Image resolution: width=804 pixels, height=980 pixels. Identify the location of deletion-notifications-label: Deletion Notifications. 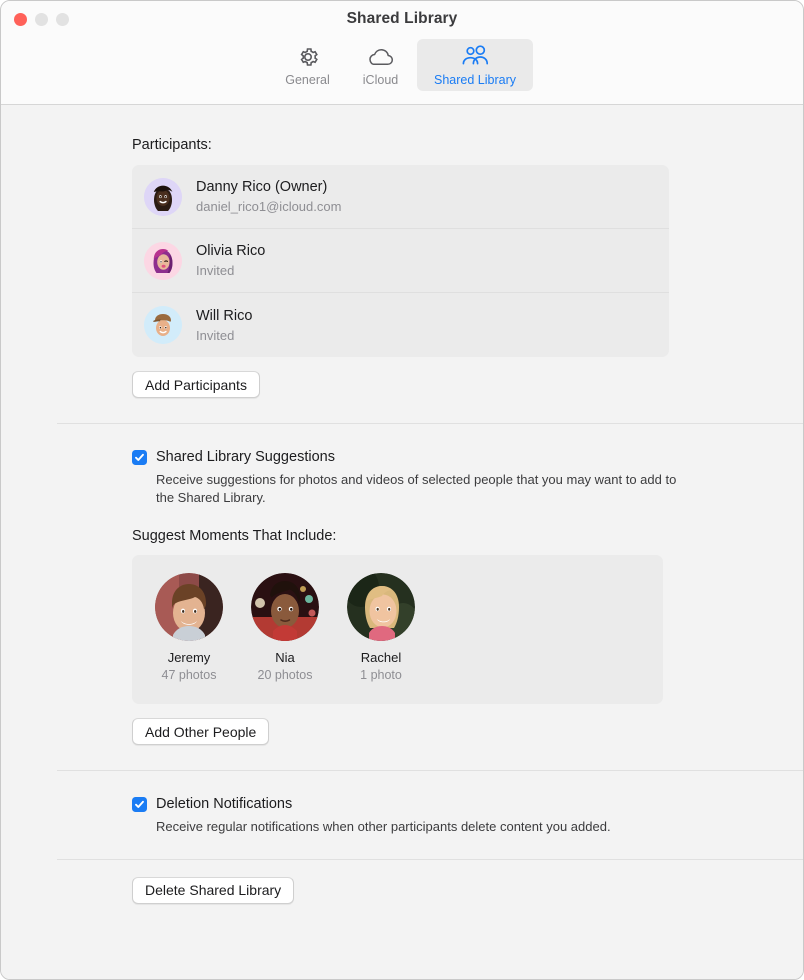
(224, 804).